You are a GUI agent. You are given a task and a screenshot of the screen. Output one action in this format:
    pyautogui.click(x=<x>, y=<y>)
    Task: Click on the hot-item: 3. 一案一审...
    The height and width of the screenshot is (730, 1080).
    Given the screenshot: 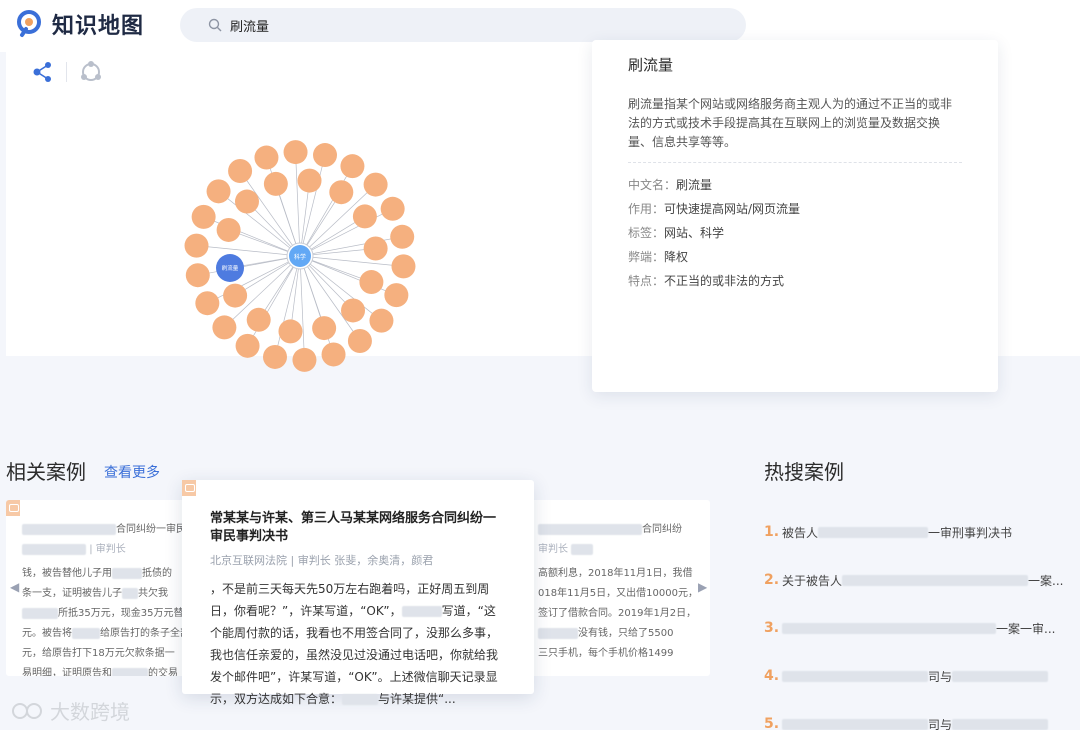 What is the action you would take?
    pyautogui.click(x=919, y=628)
    